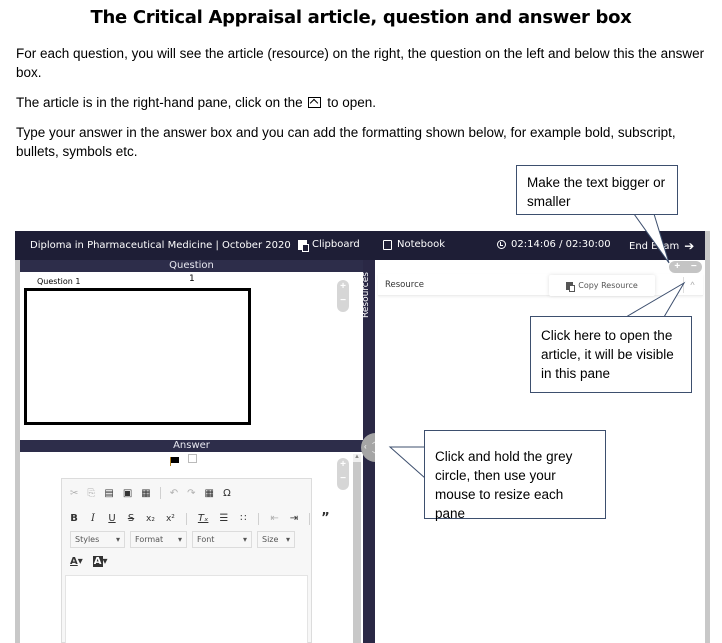  What do you see at coordinates (89, 561) in the screenshot?
I see `editor-toolbar-row-4: A▾ A▾` at bounding box center [89, 561].